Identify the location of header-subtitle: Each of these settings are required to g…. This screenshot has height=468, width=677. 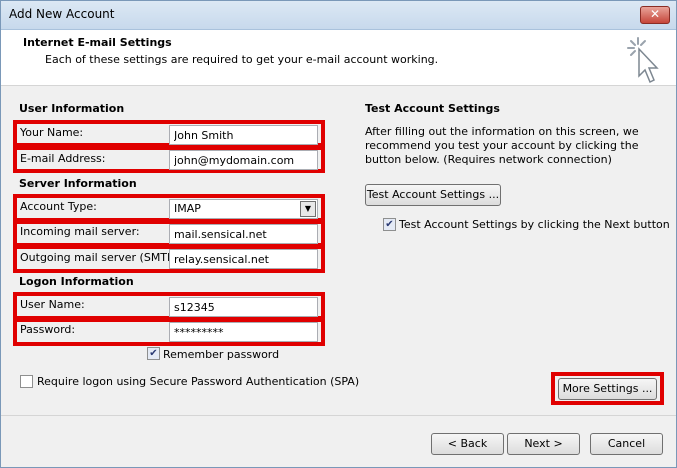
(242, 59).